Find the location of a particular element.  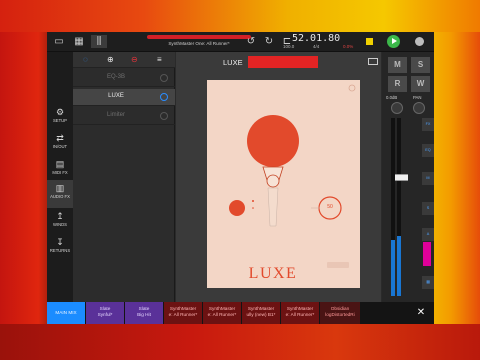

io-icon: ⇄ is located at coordinates (60, 138).